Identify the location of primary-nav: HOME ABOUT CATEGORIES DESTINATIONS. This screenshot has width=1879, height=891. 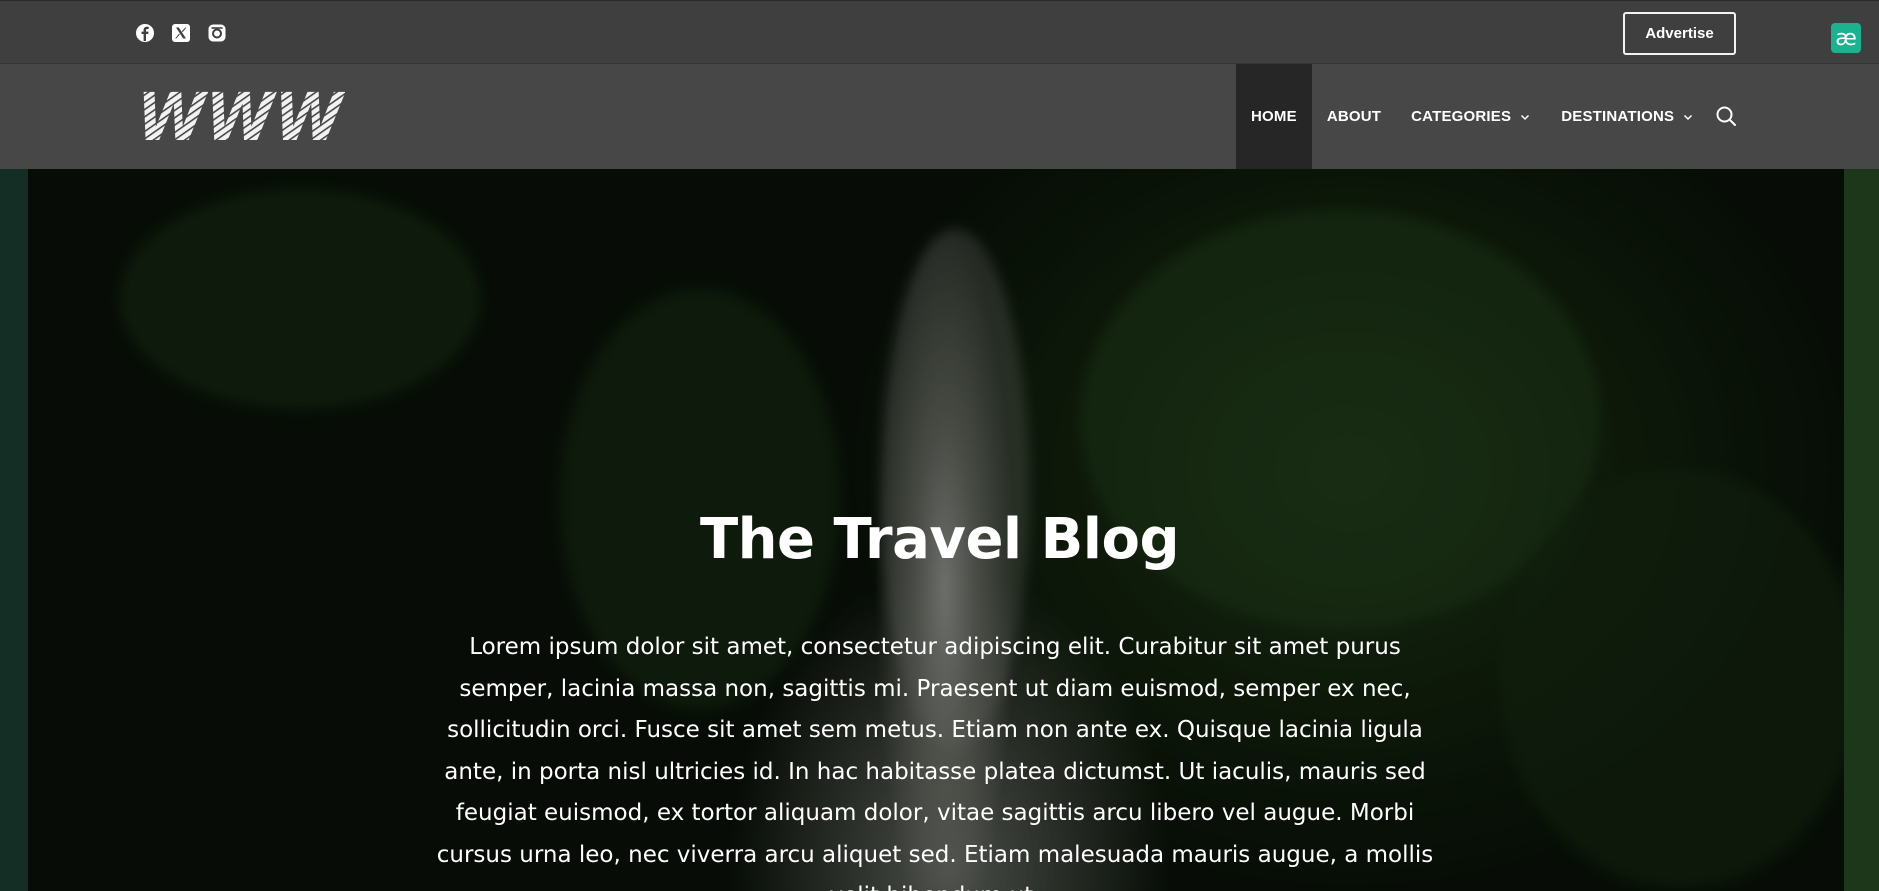
(1472, 116).